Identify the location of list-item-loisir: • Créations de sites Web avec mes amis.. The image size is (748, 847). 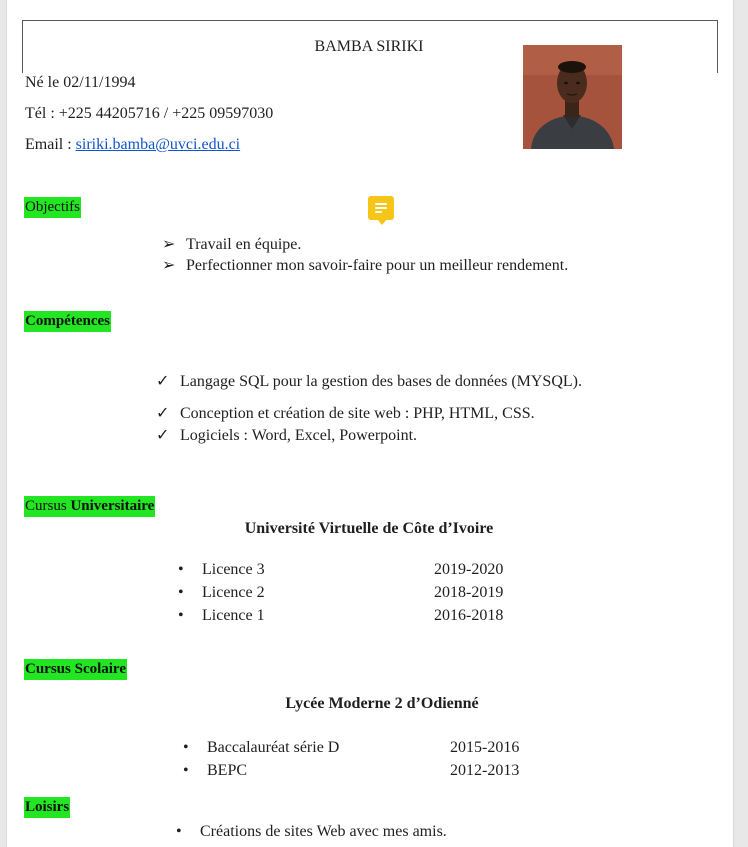
(311, 831).